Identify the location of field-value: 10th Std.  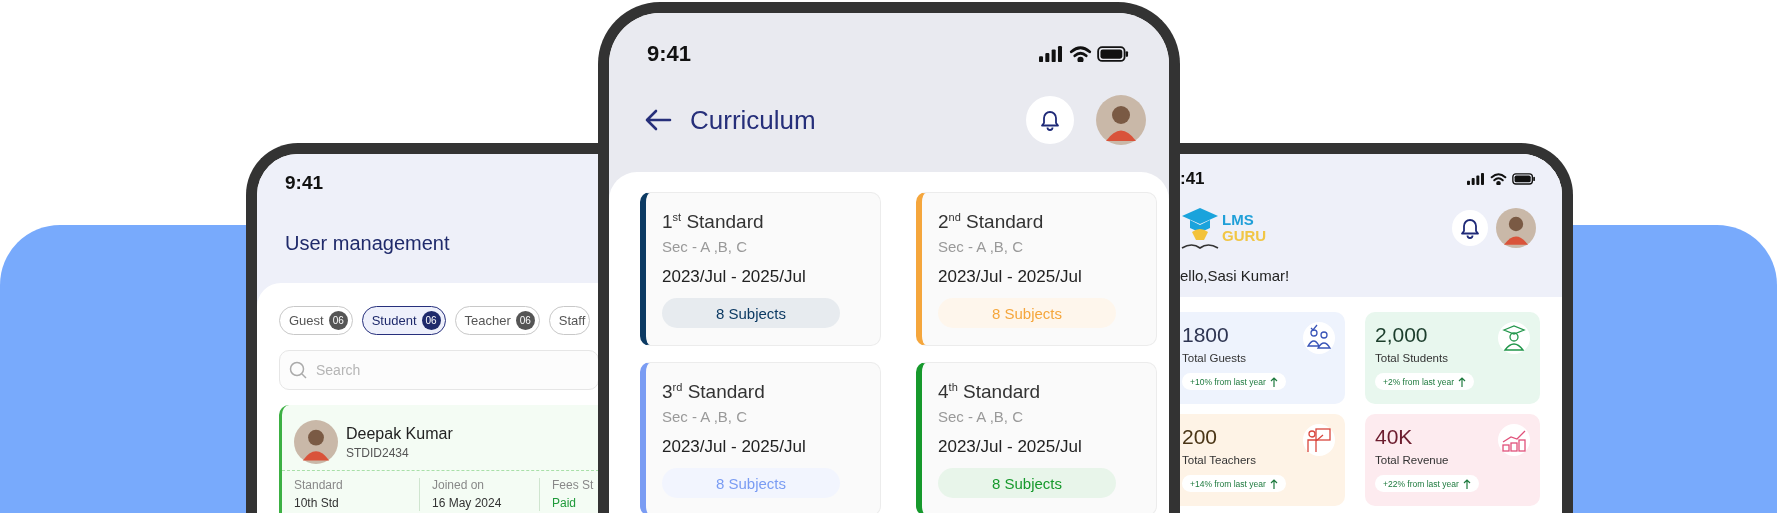
(317, 503).